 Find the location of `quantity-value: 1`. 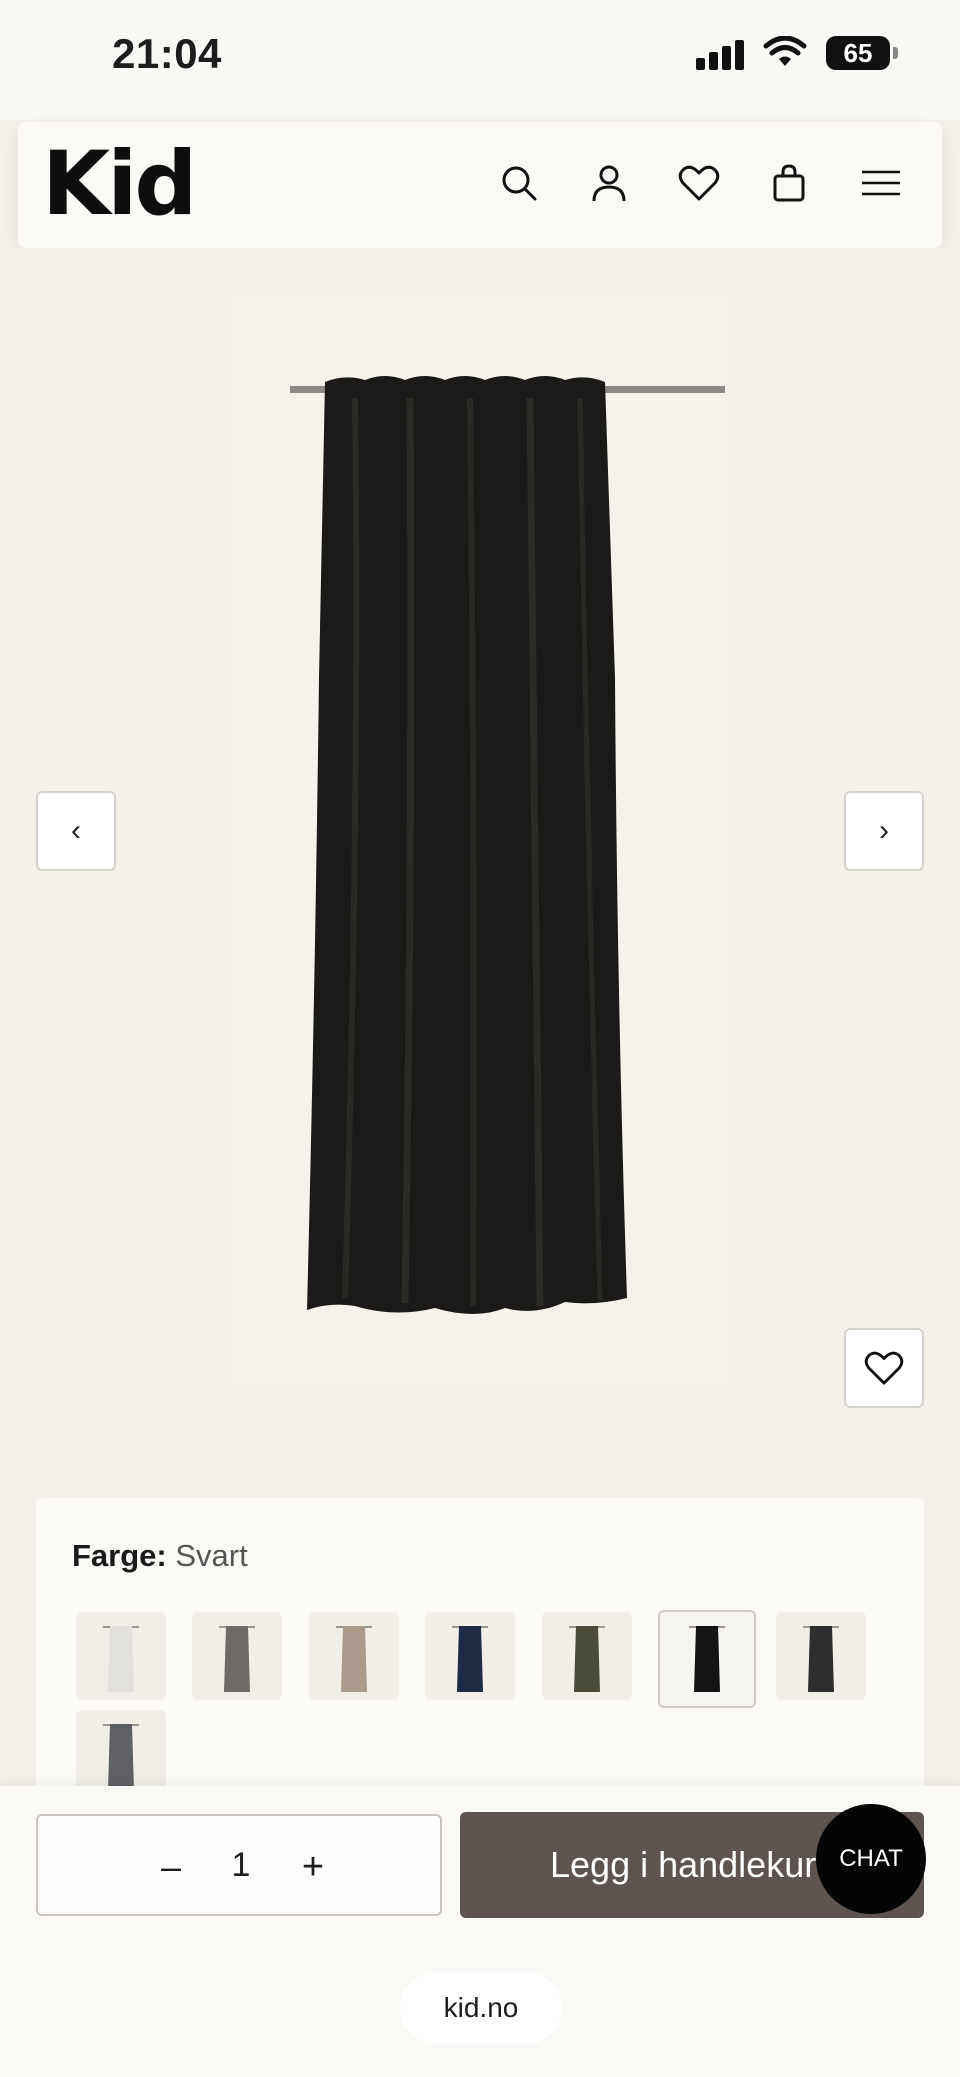

quantity-value: 1 is located at coordinates (241, 1865).